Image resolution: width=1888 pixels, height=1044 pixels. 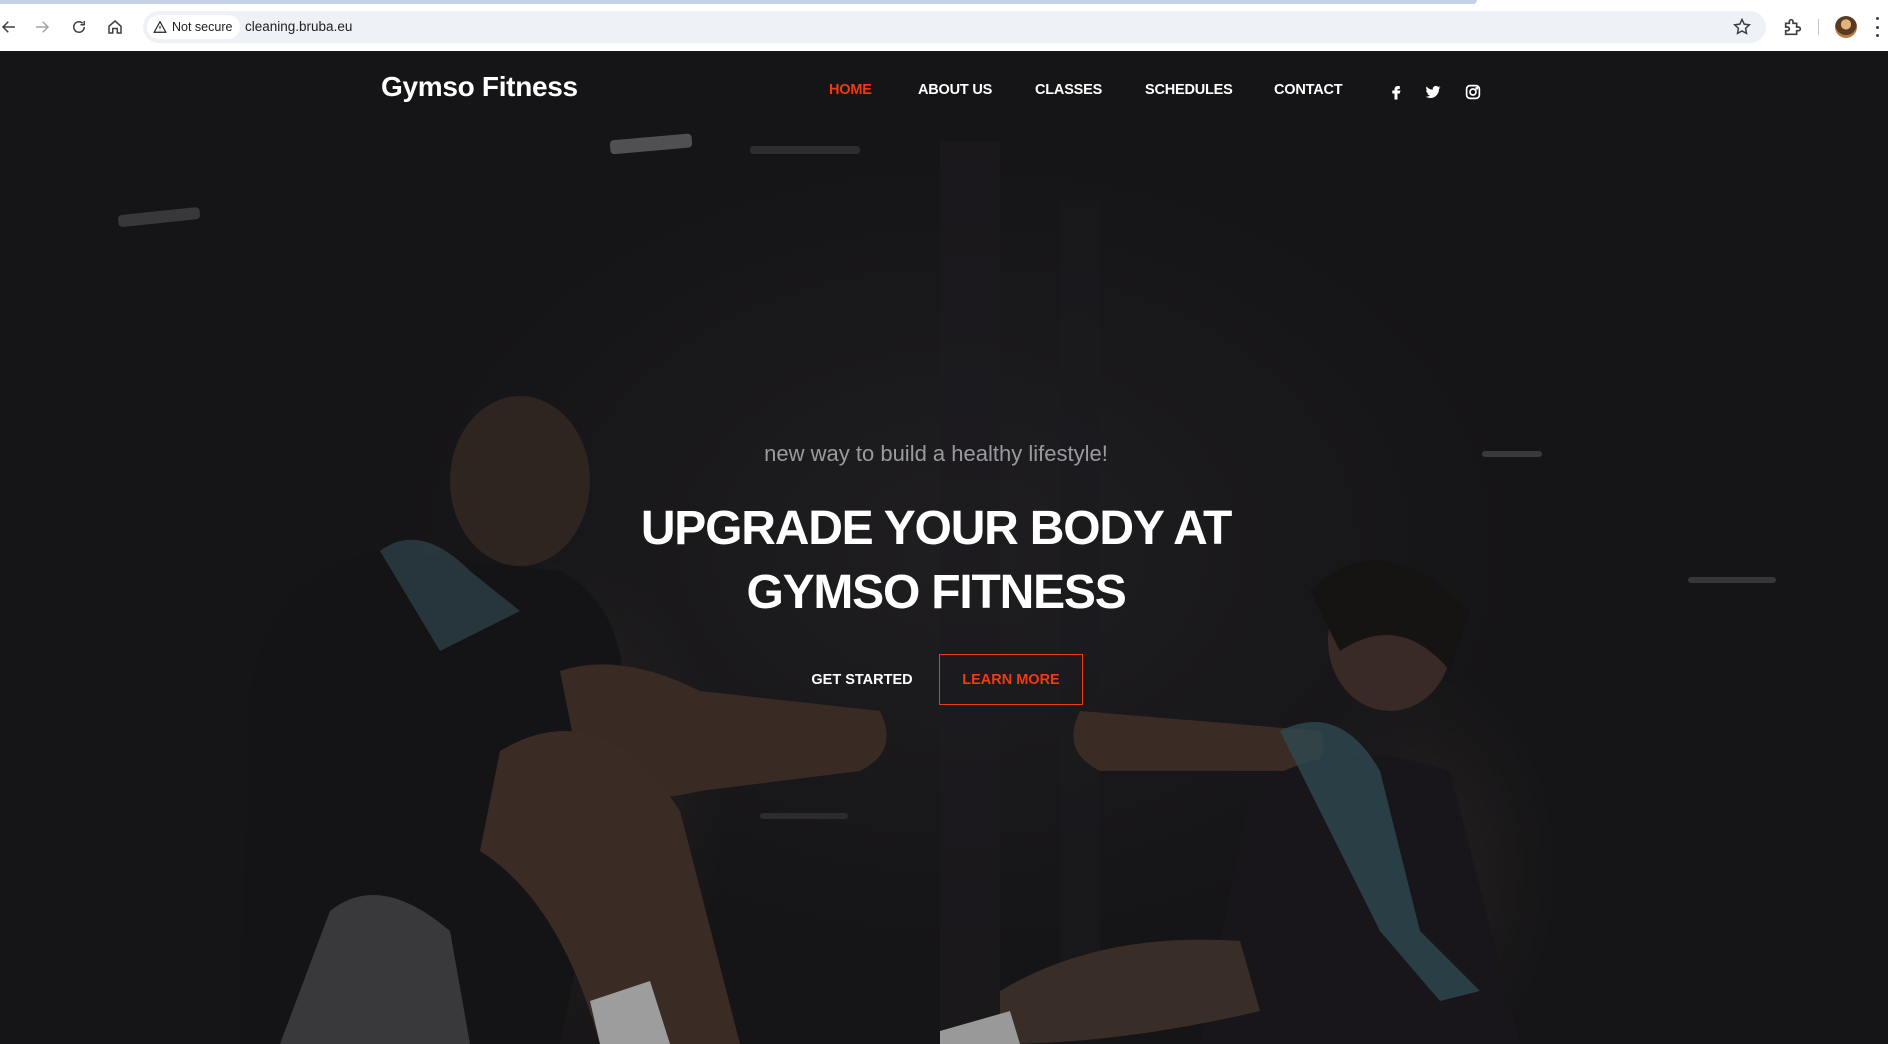 What do you see at coordinates (1308, 90) in the screenshot?
I see `nav-contact: CONTACT` at bounding box center [1308, 90].